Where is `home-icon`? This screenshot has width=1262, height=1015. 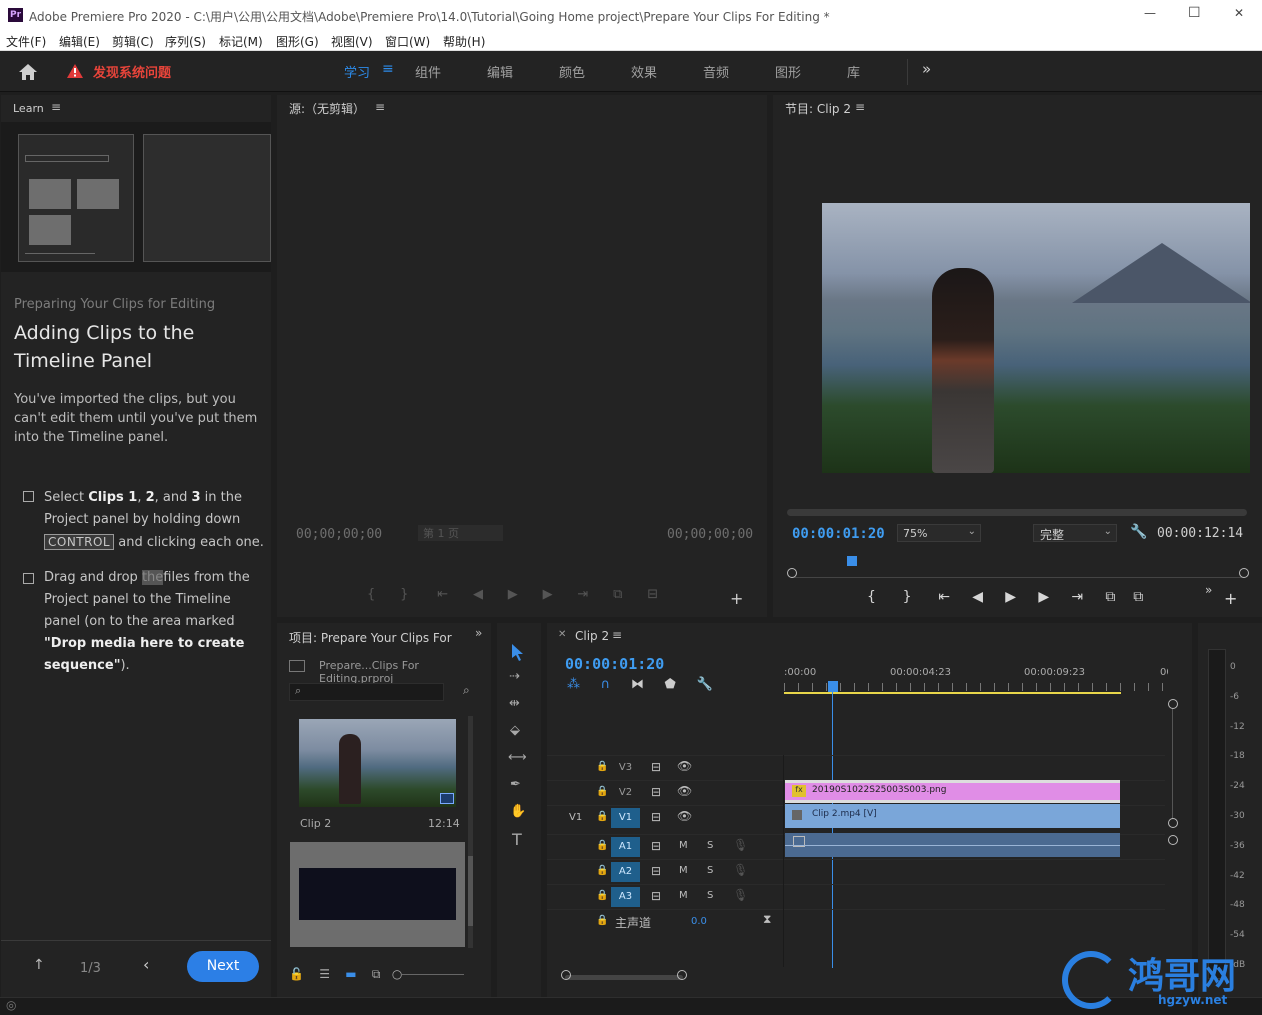 home-icon is located at coordinates (28, 72).